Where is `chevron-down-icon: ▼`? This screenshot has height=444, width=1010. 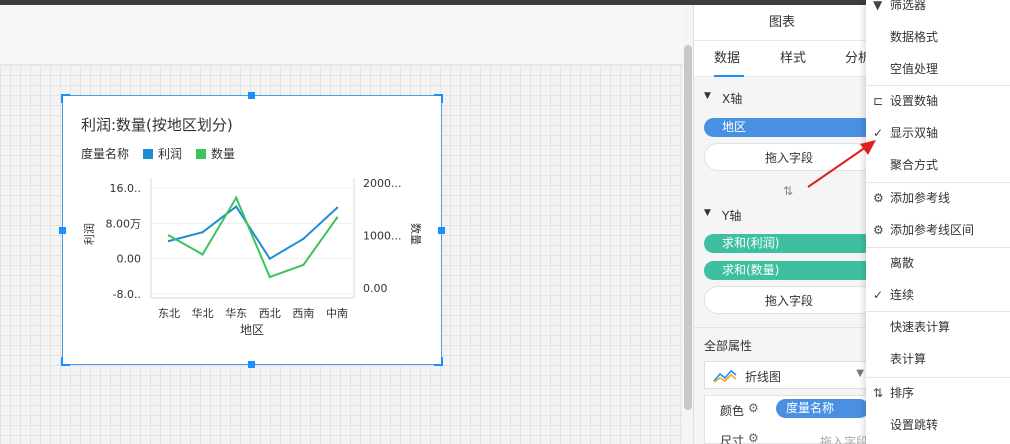 chevron-down-icon: ▼ is located at coordinates (860, 373).